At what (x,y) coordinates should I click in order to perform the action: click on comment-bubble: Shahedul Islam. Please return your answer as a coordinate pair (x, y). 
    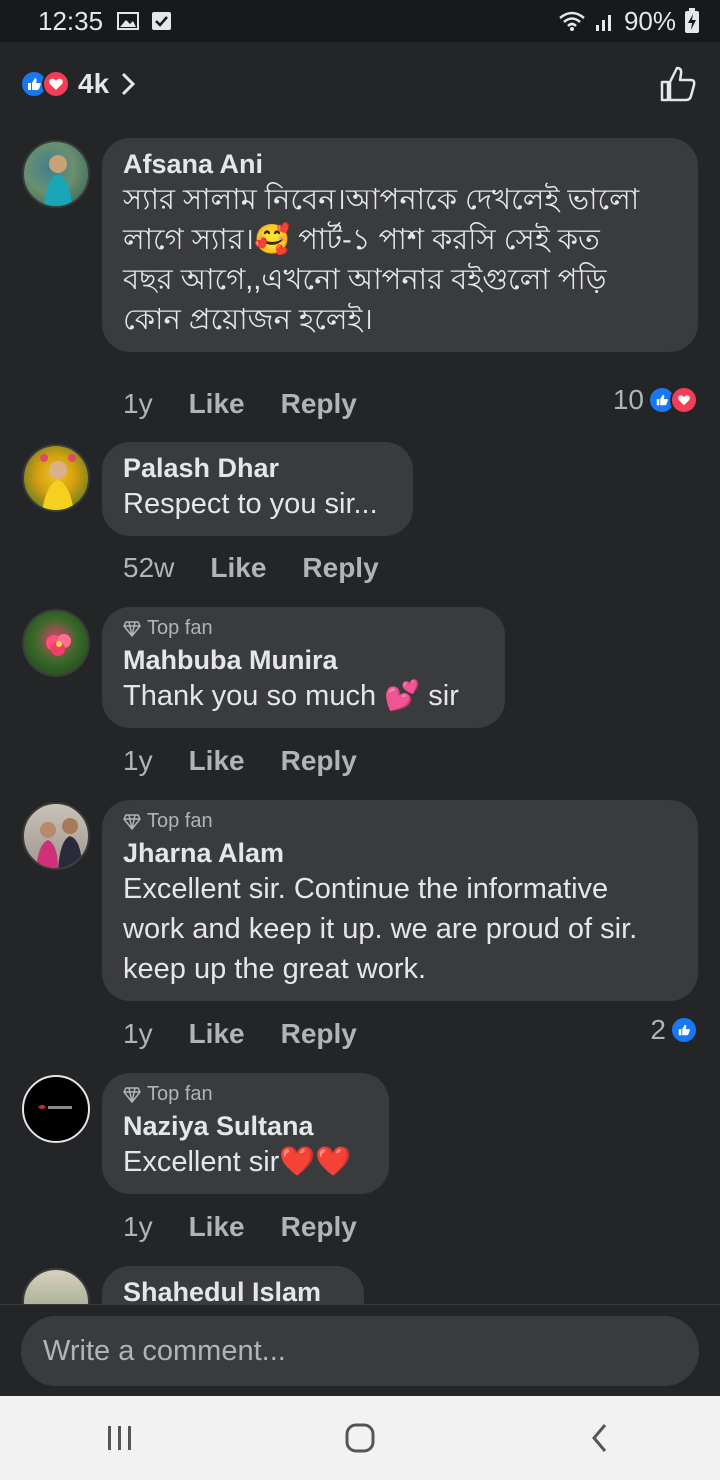
    Looking at the image, I should click on (233, 1285).